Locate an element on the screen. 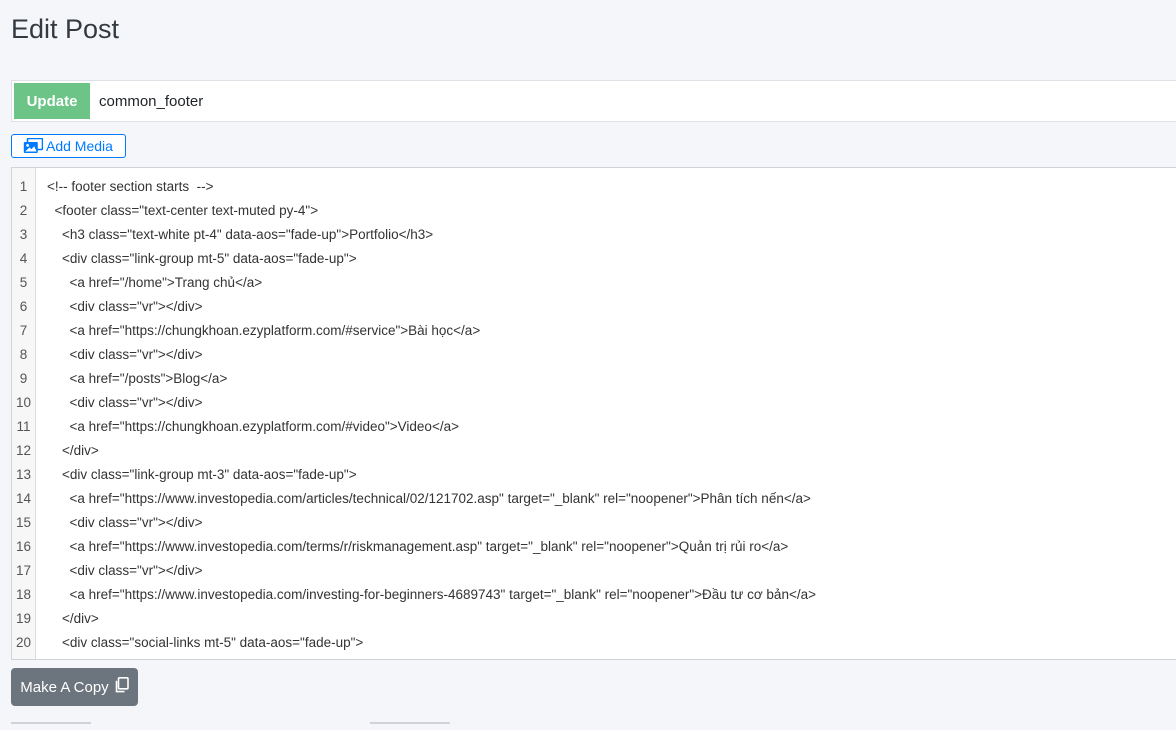 This screenshot has height=730, width=1176. make-a-copy-button: Make A Copy is located at coordinates (74, 687).